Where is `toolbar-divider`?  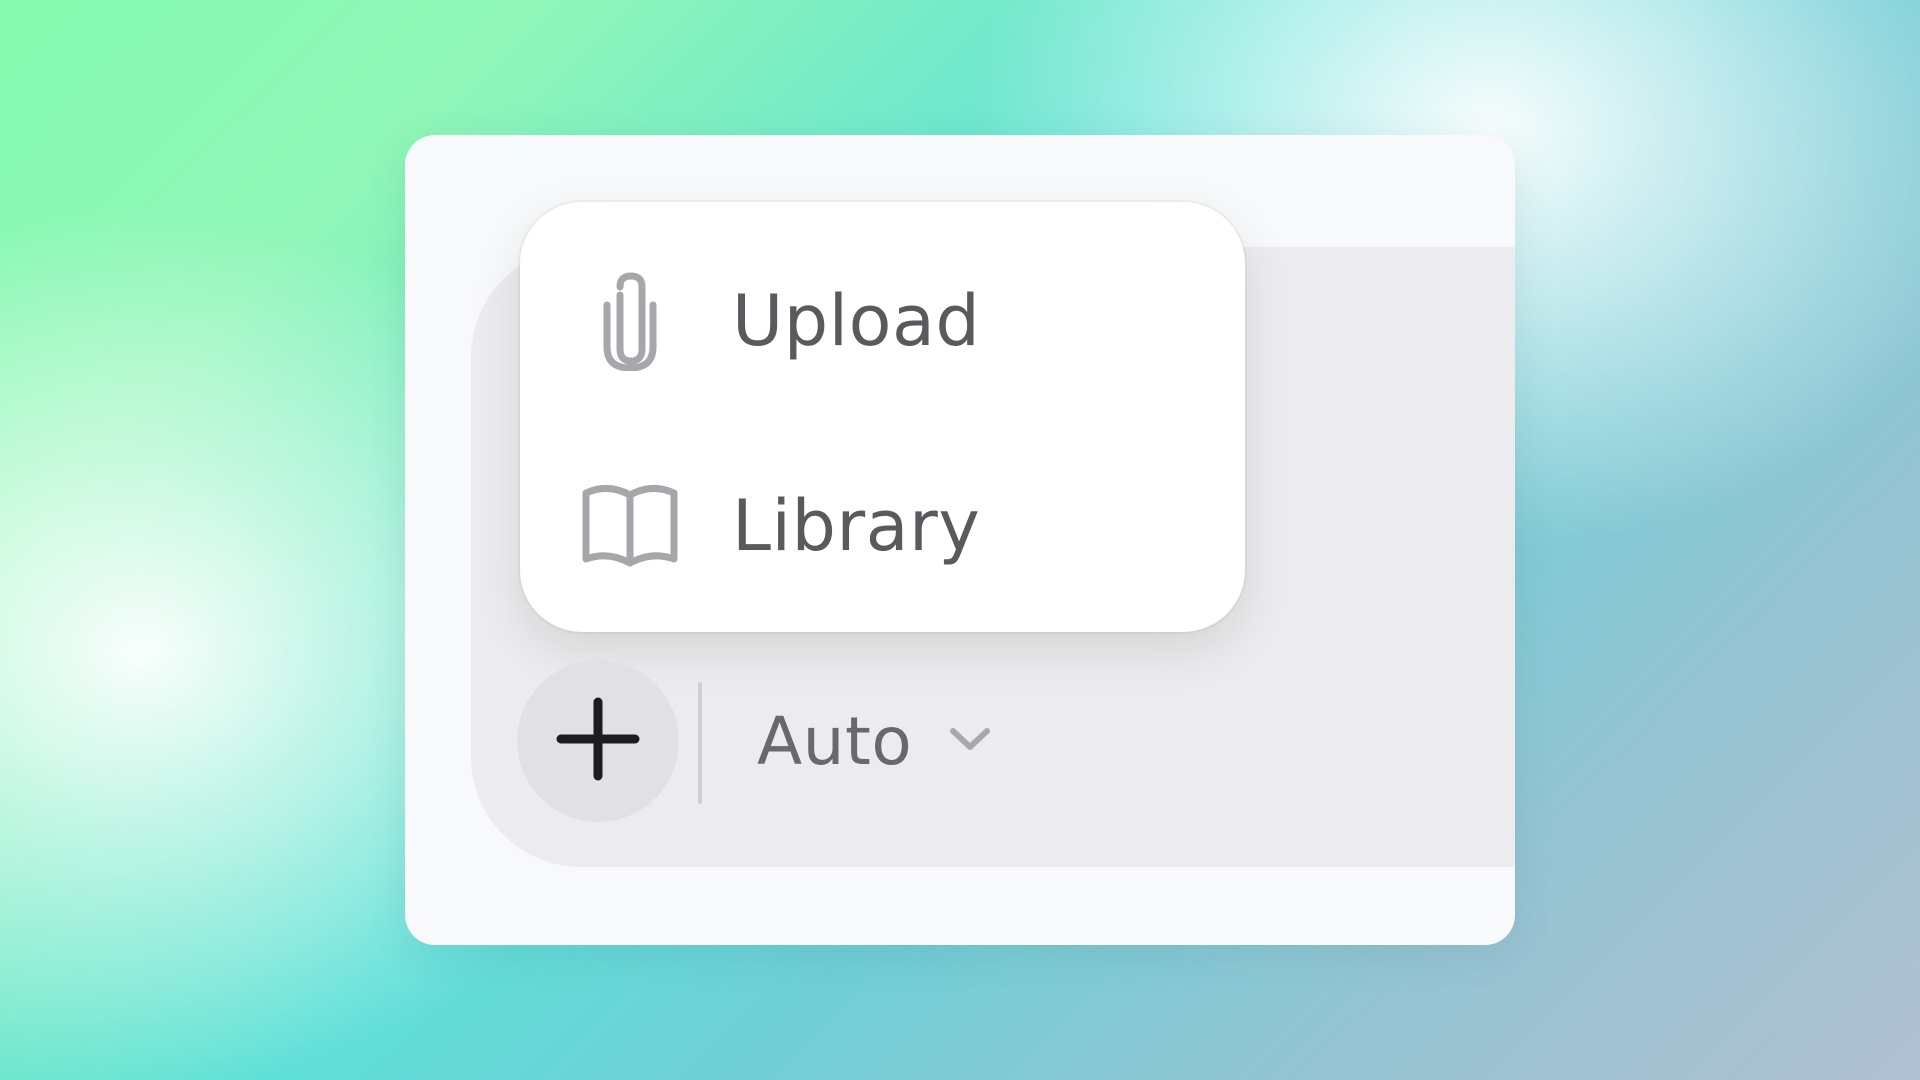
toolbar-divider is located at coordinates (700, 743).